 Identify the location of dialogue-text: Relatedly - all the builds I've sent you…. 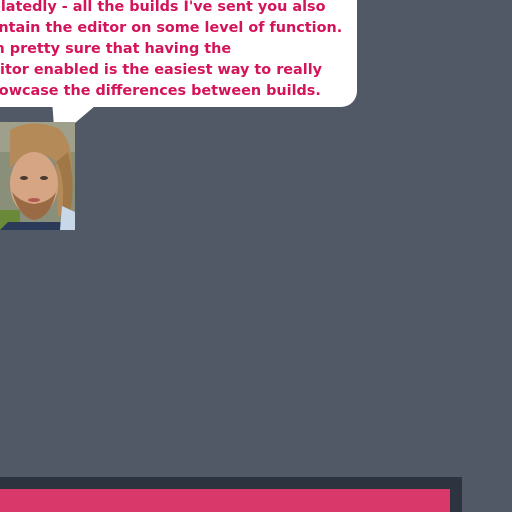
(180, 51).